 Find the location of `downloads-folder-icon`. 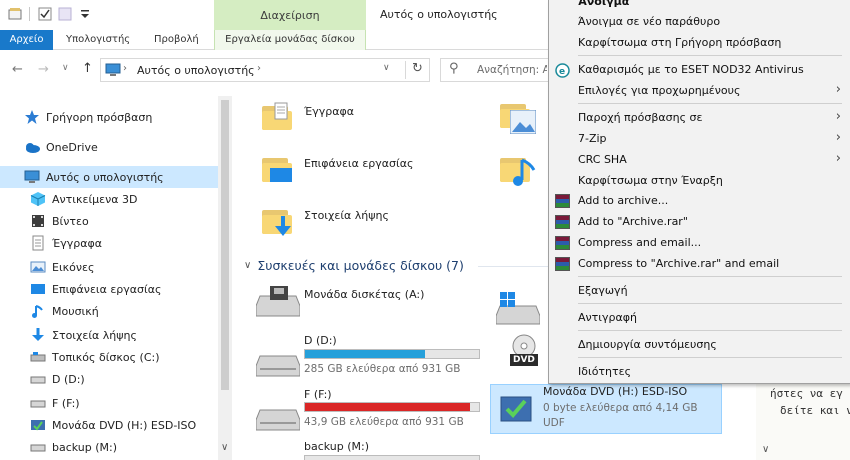

downloads-folder-icon is located at coordinates (277, 221).